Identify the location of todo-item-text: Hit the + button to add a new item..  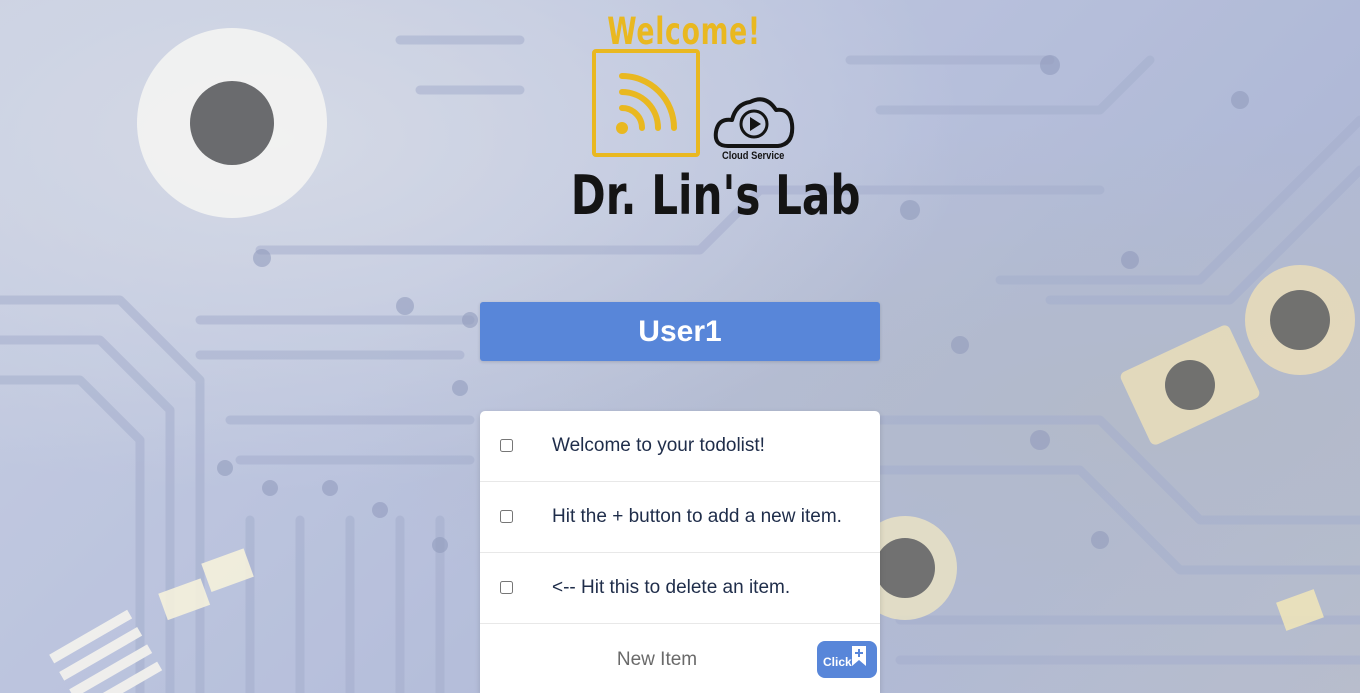
(697, 516).